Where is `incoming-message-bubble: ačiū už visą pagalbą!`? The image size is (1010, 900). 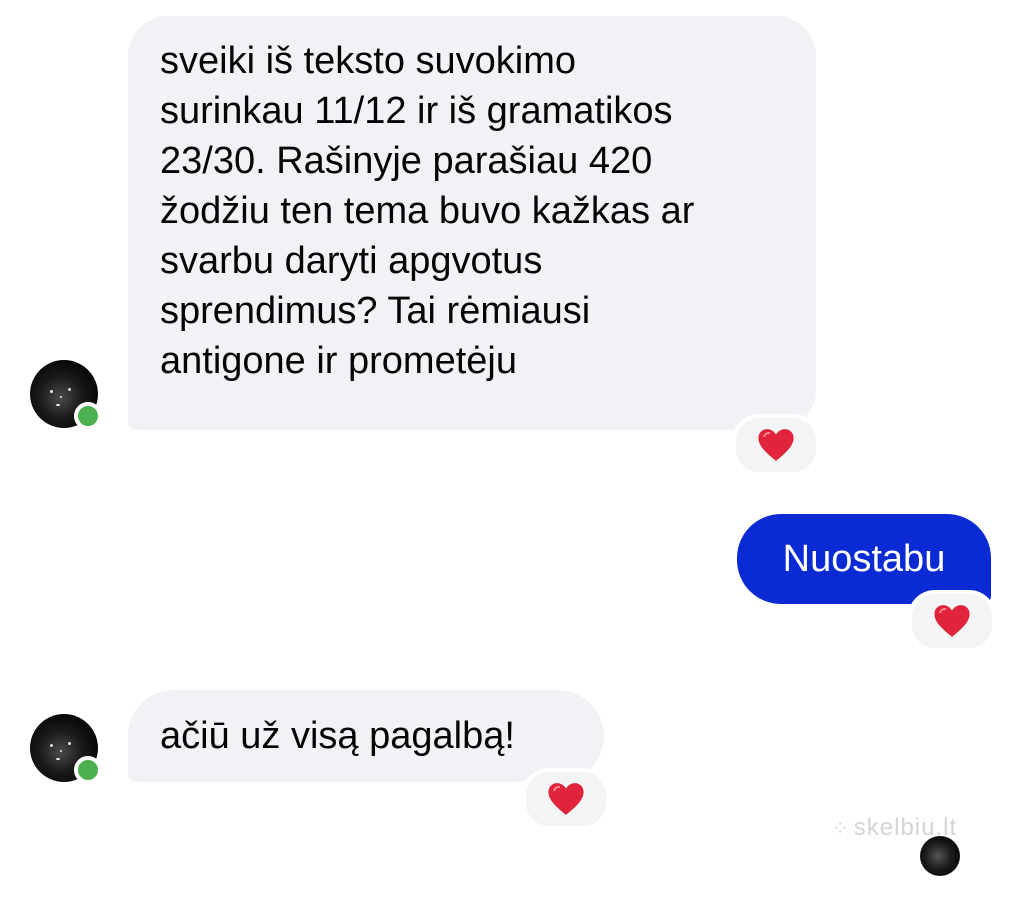 incoming-message-bubble: ačiū už visą pagalbą! is located at coordinates (366, 736).